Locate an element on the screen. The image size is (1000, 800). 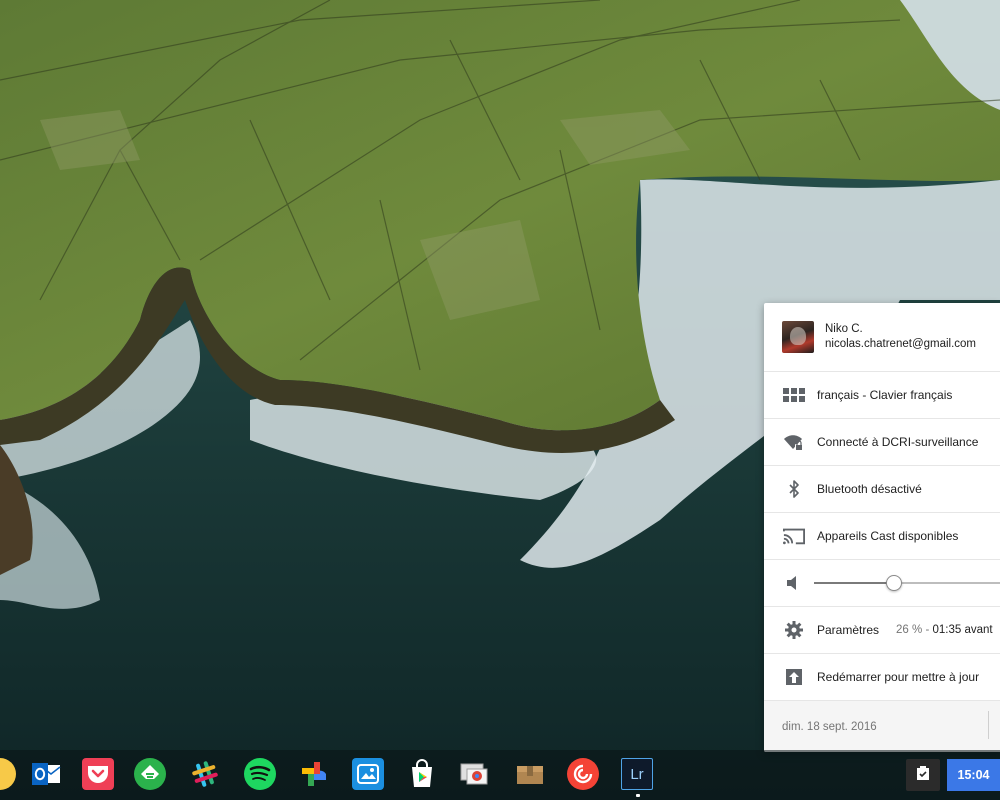
shelf-app-pocket-casts is located at coordinates (583, 774).